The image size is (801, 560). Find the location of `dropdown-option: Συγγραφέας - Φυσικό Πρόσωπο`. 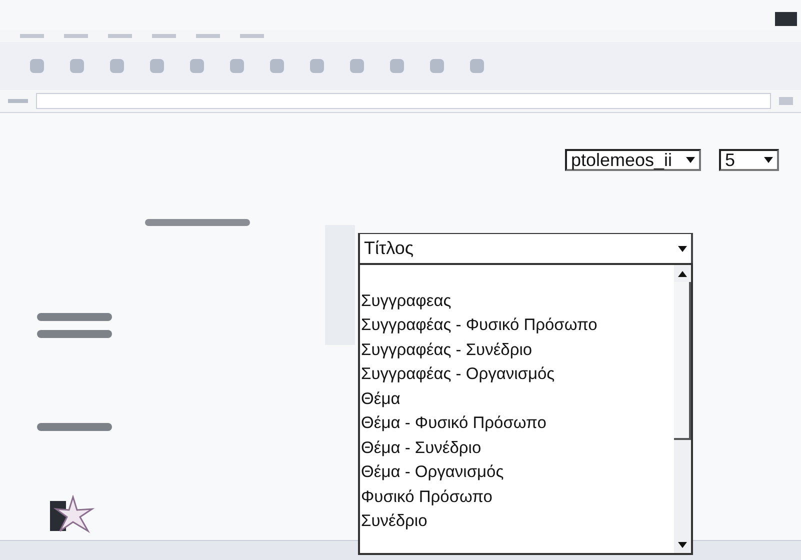

dropdown-option: Συγγραφέας - Φυσικό Πρόσωπο is located at coordinates (517, 326).